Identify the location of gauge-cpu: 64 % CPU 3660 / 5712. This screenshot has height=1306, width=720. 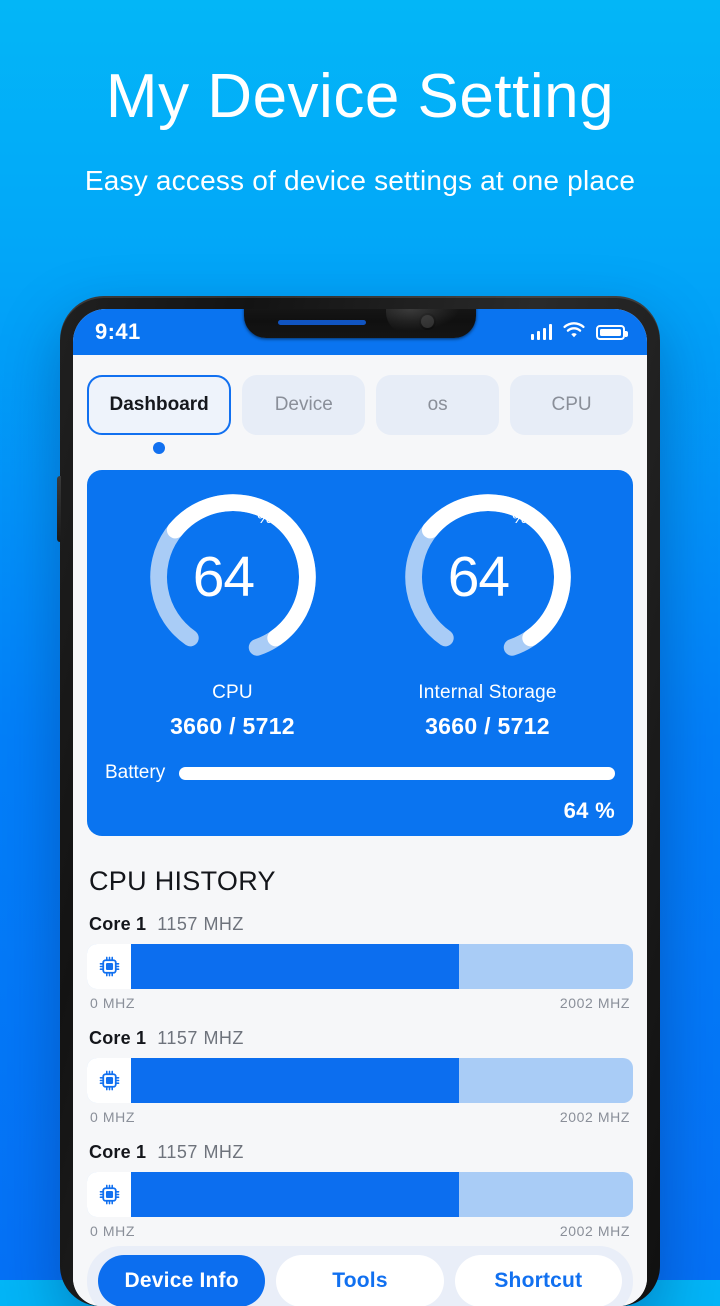
(232, 612).